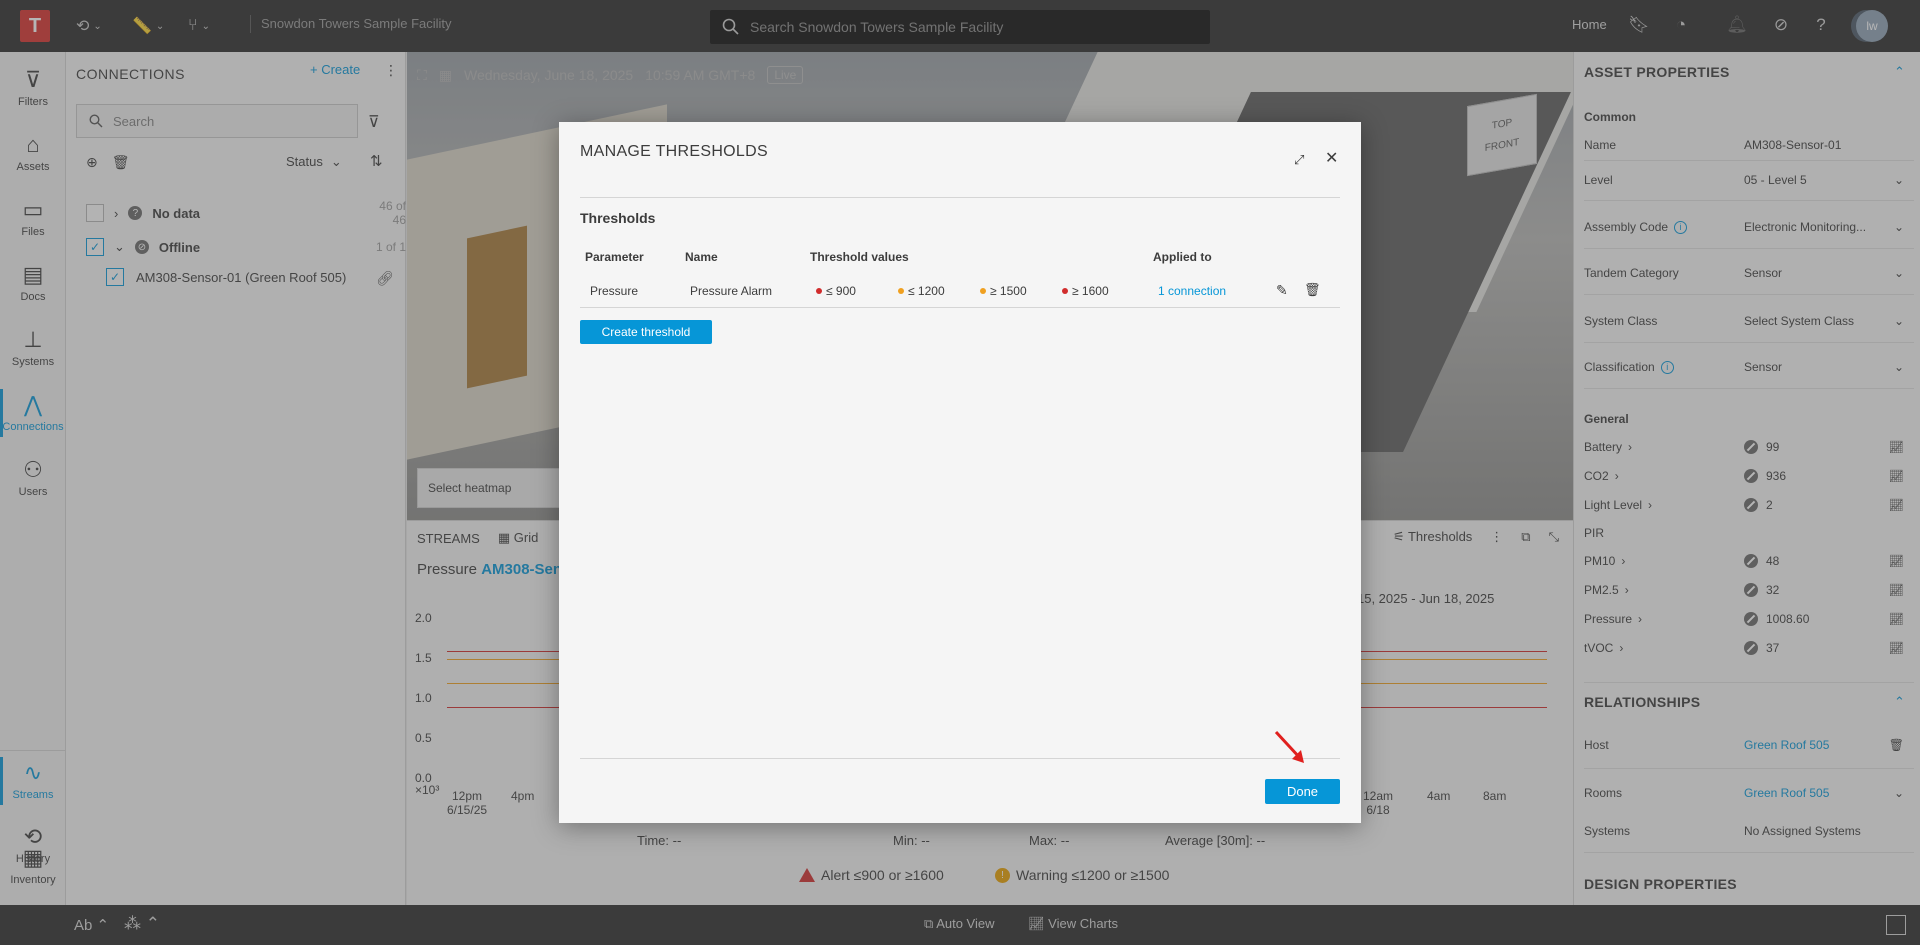 The height and width of the screenshot is (945, 1920). What do you see at coordinates (926, 291) in the screenshot?
I see `threshold-text: ≤ 1200` at bounding box center [926, 291].